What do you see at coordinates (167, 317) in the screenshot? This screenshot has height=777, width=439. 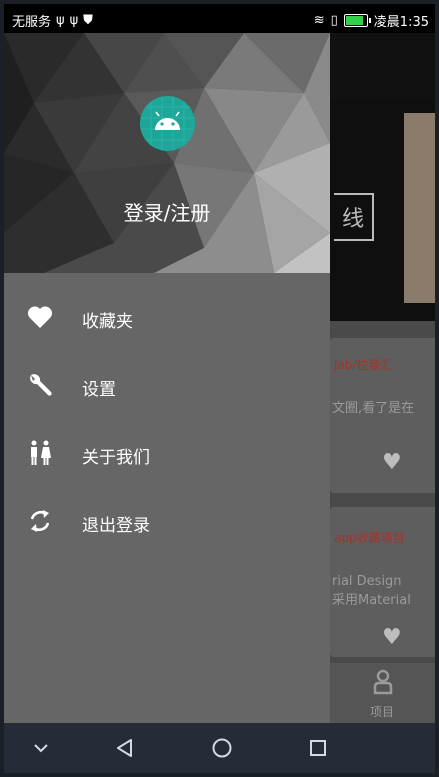 I see `menu-item-favorites: 收藏夹` at bounding box center [167, 317].